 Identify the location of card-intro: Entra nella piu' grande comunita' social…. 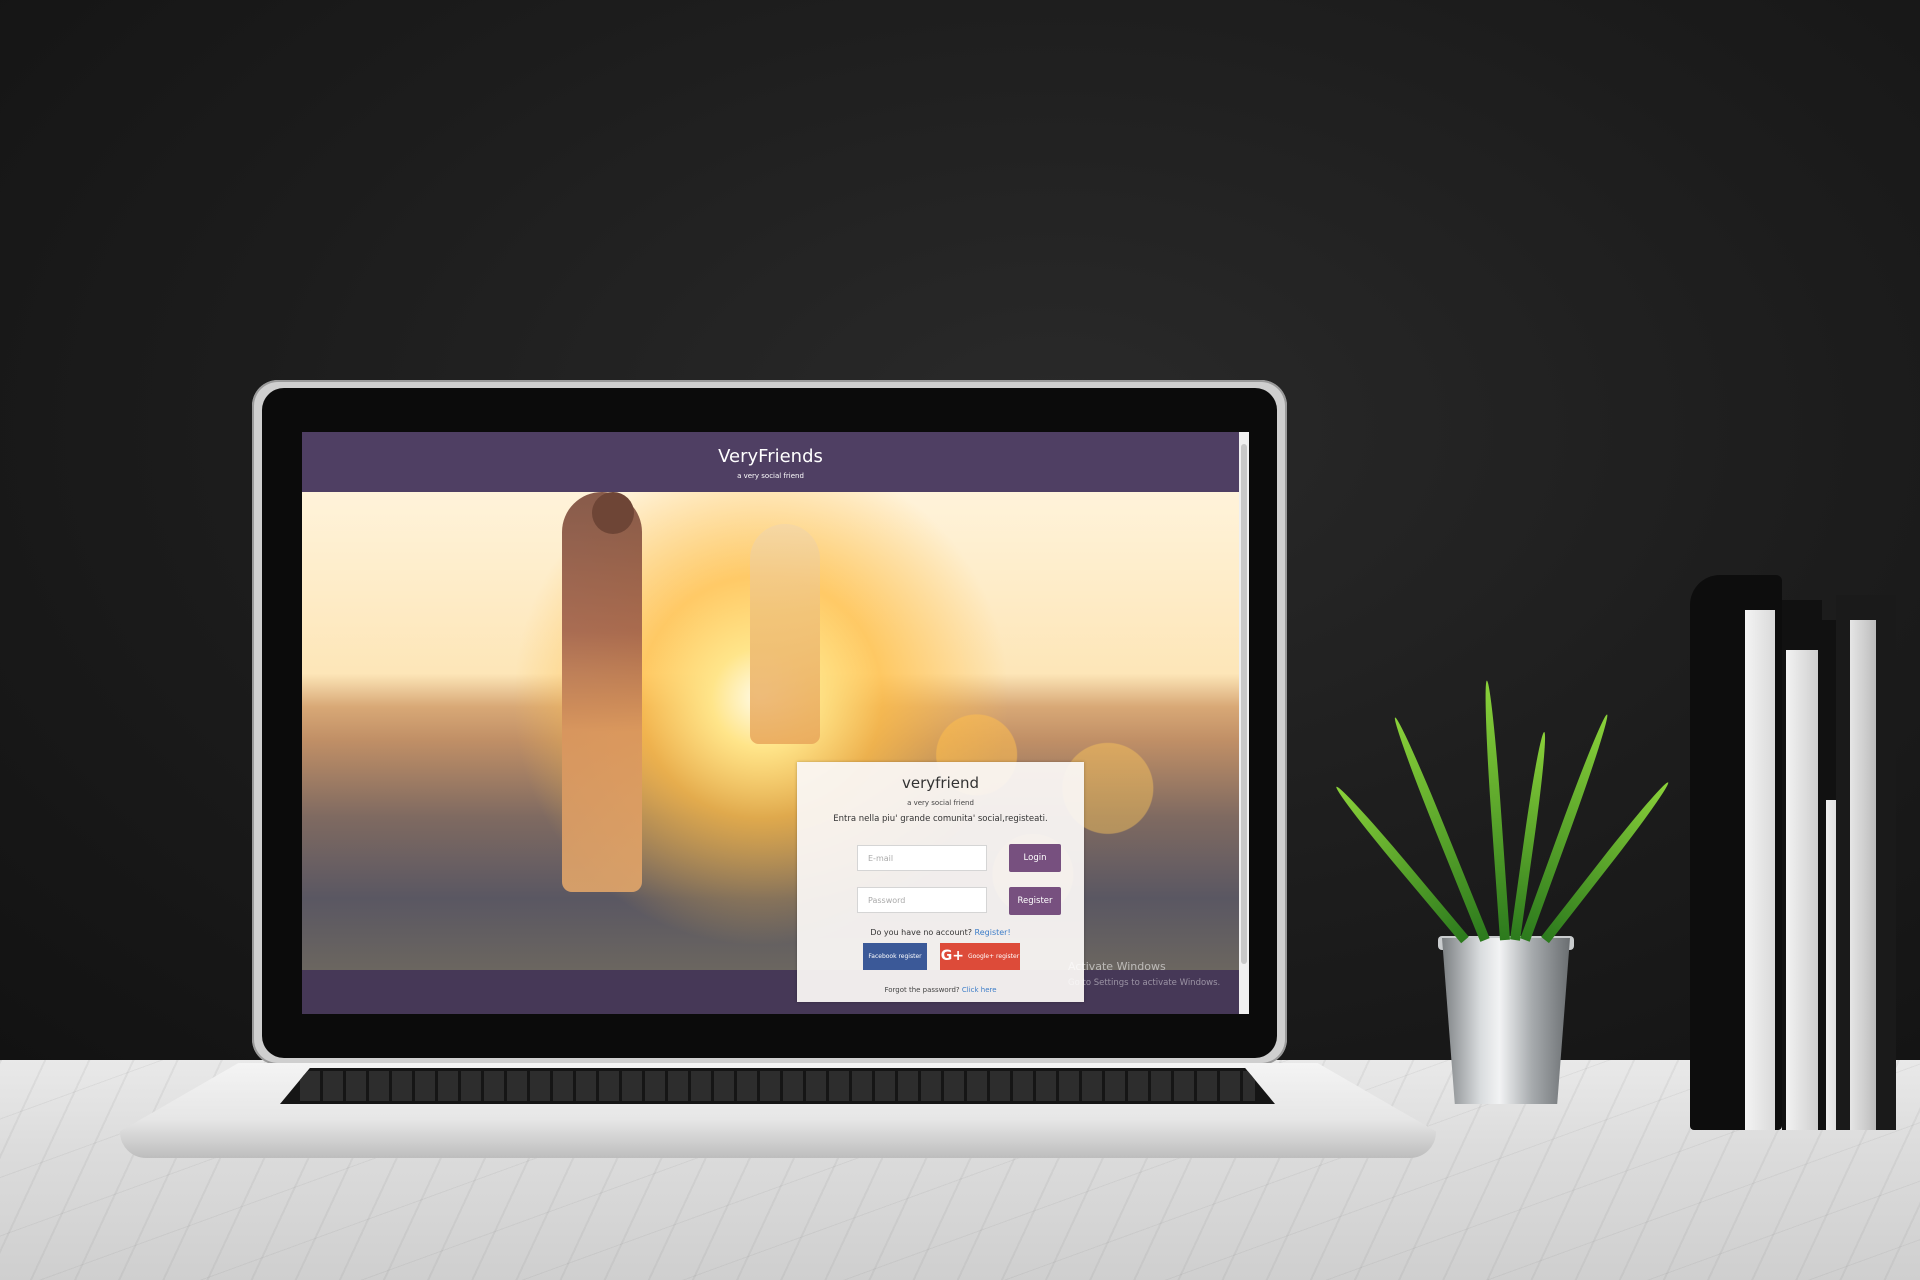
(940, 819).